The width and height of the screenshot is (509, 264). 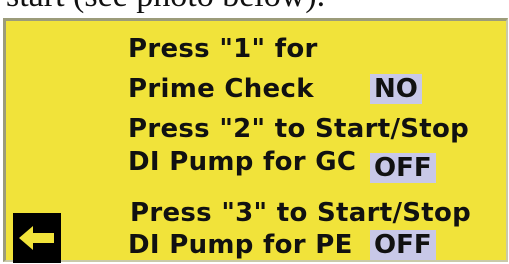 I want to click on document-caption: start (see photo below)., so click(x=165, y=6).